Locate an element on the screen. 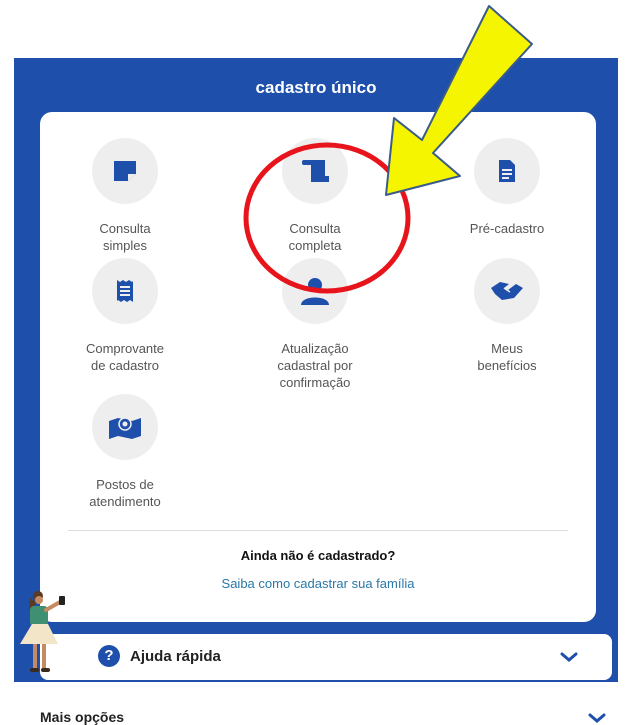  tile-label: Meus benefícios is located at coordinates (507, 357).